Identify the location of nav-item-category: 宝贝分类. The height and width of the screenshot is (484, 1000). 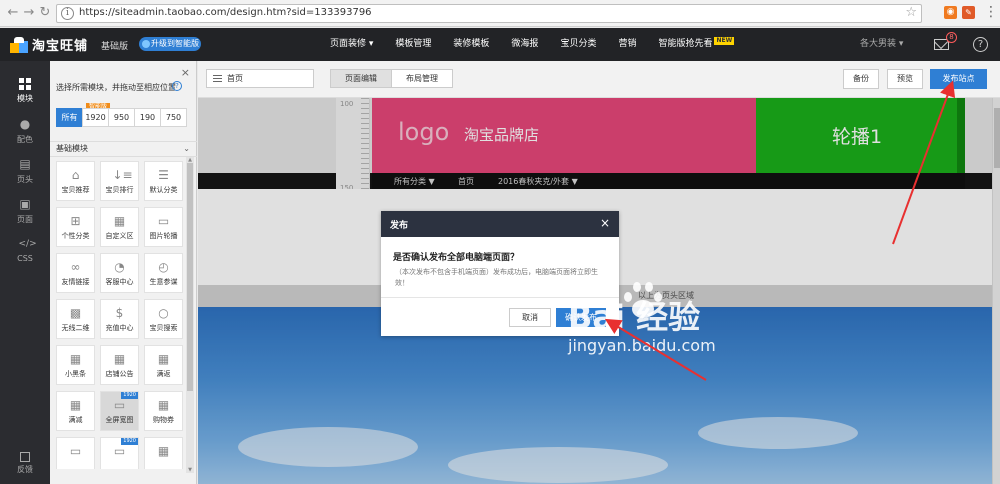
(578, 44).